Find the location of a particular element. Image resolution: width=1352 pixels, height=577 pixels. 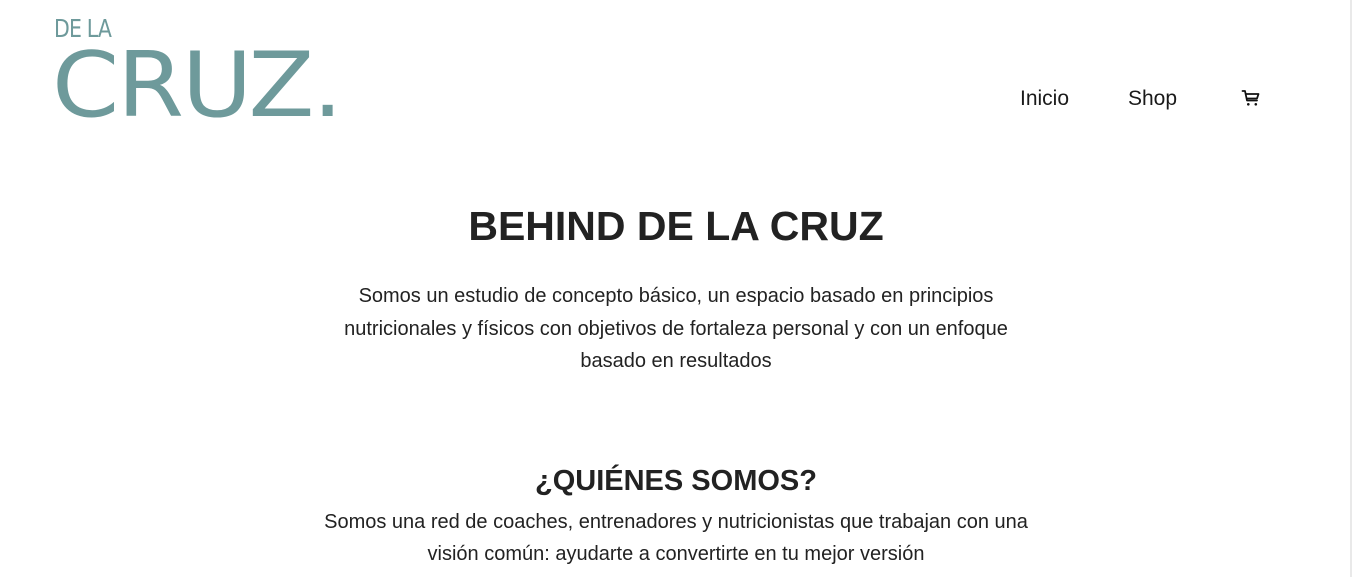

nav-link-inicio: Inicio is located at coordinates (1044, 99).